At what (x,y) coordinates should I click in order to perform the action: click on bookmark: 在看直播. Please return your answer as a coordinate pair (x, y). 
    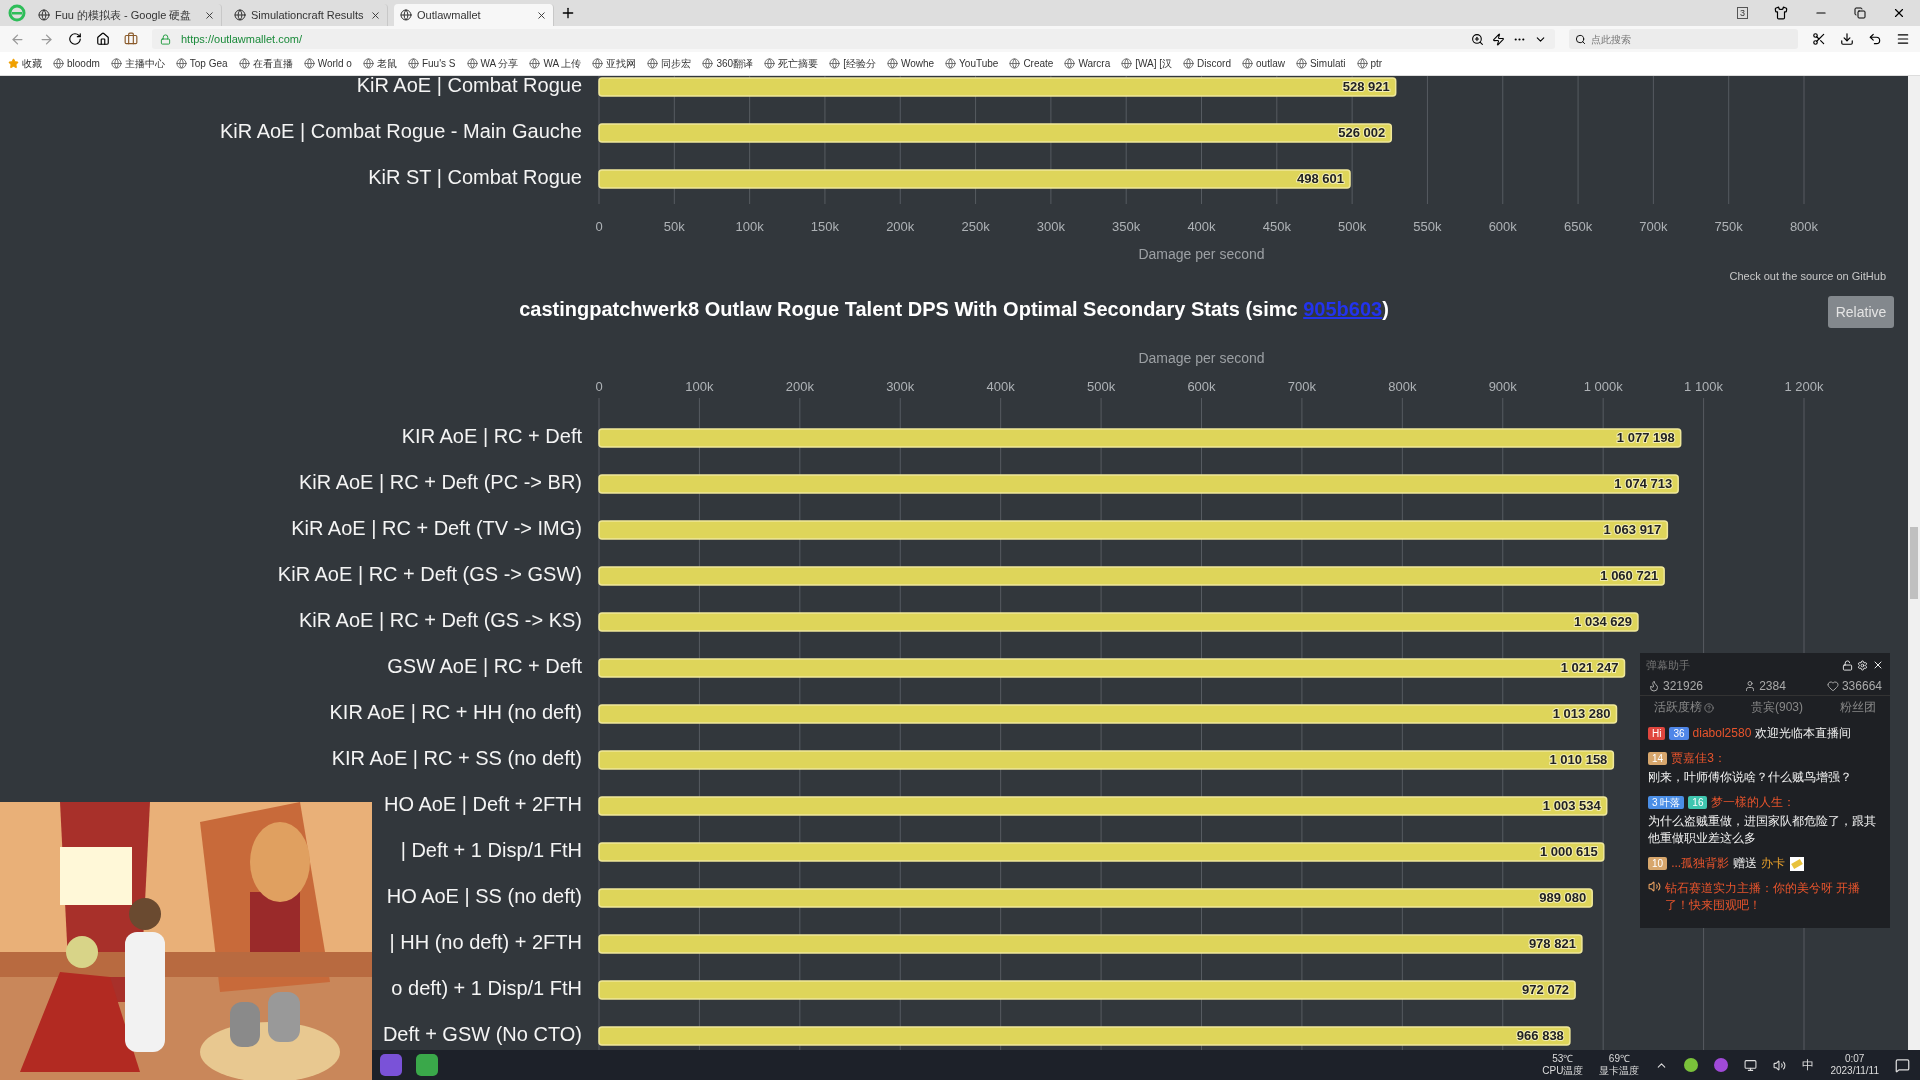
    Looking at the image, I should click on (265, 63).